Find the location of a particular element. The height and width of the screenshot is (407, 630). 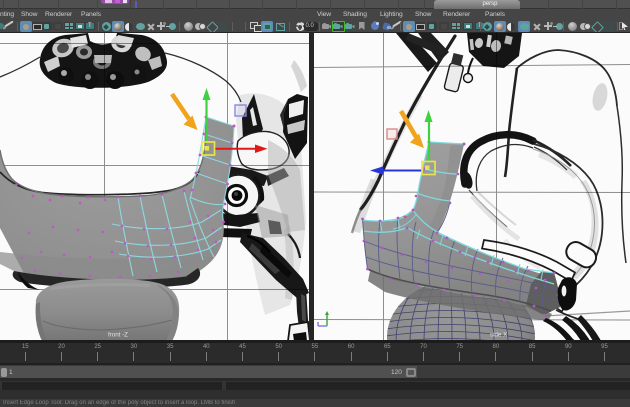

svg-text: front -Z is located at coordinates (118, 335).